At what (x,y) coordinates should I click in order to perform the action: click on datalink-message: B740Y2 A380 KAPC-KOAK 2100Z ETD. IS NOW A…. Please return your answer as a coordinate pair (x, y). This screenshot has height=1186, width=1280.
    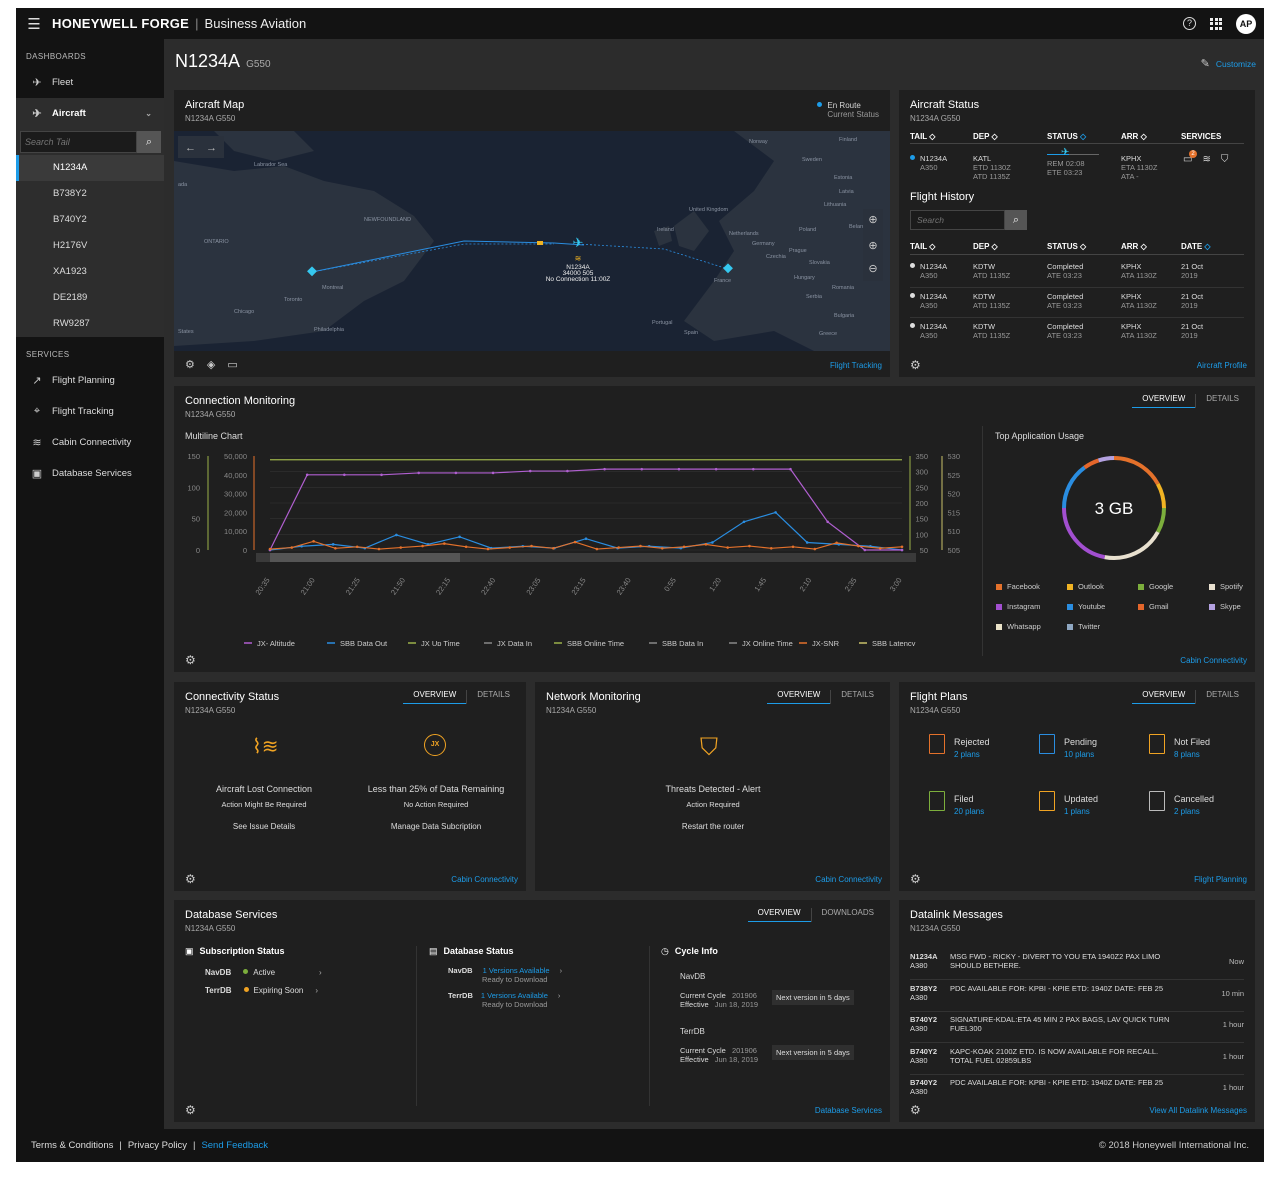
    Looking at the image, I should click on (1077, 1061).